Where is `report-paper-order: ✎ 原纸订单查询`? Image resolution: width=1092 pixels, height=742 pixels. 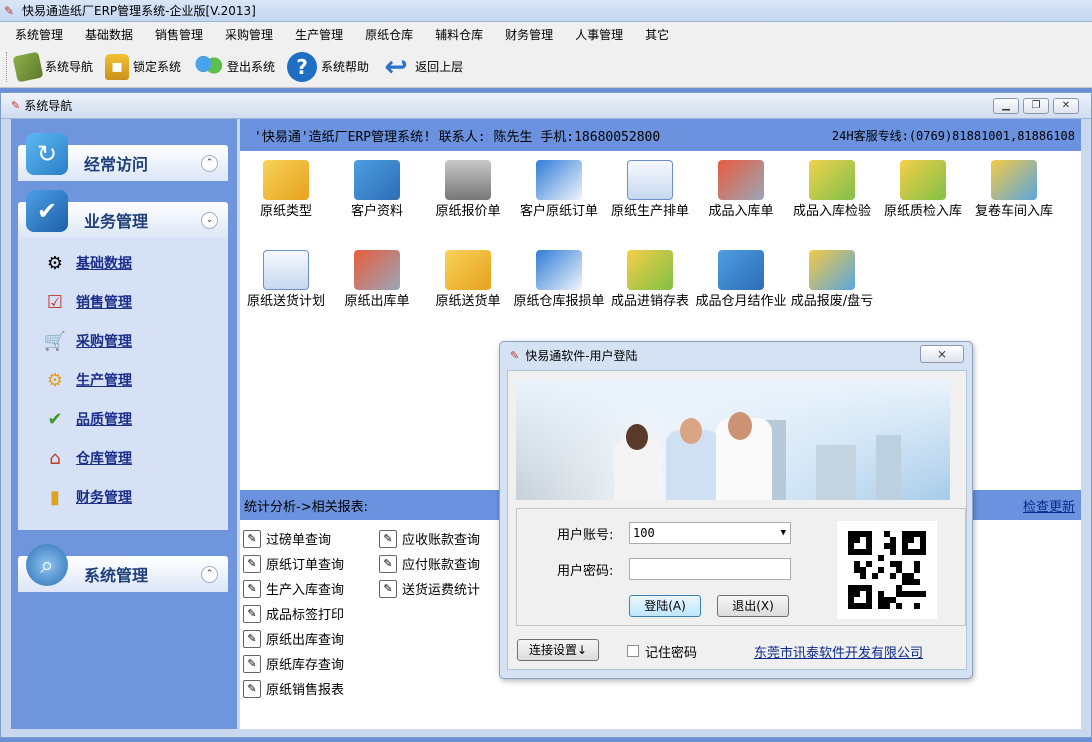
report-paper-order: ✎ 原纸订单查询 is located at coordinates (293, 563).